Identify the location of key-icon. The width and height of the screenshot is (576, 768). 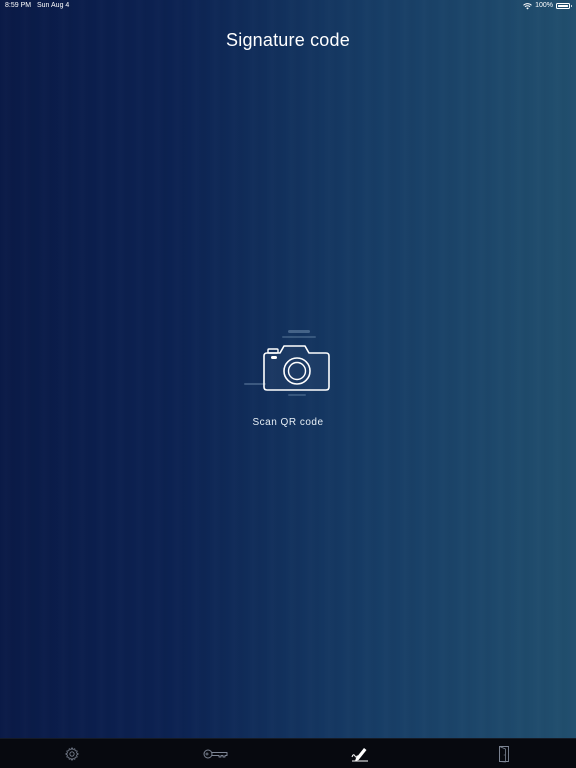
(215, 753).